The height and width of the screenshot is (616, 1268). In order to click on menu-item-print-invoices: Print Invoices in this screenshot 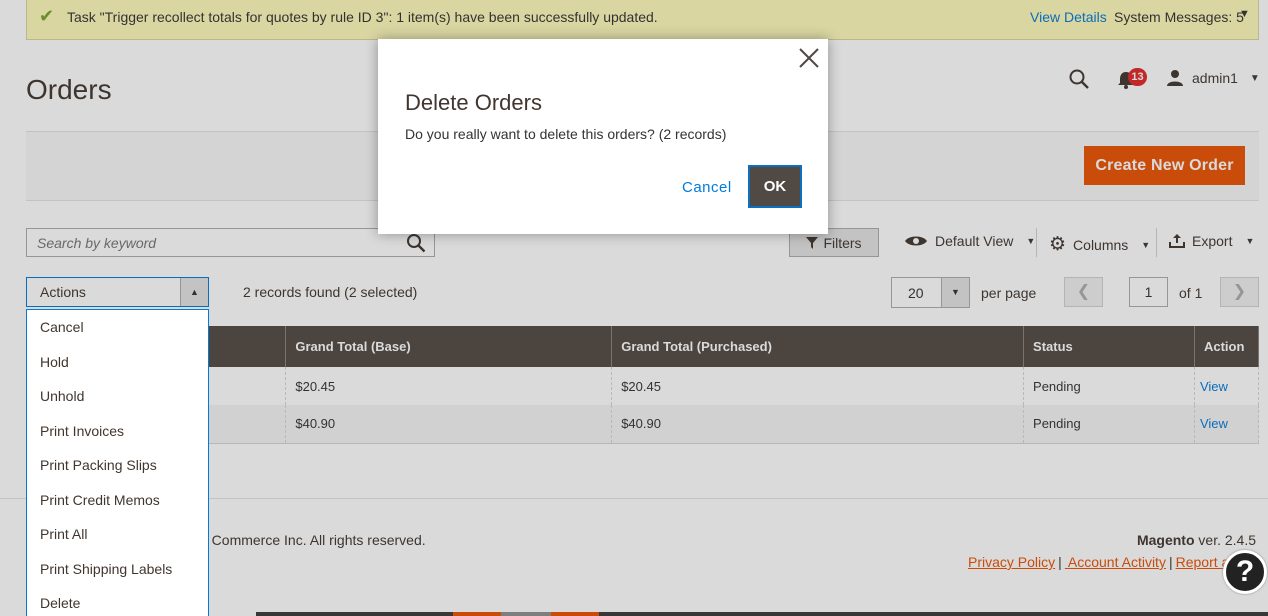, I will do `click(117, 431)`.